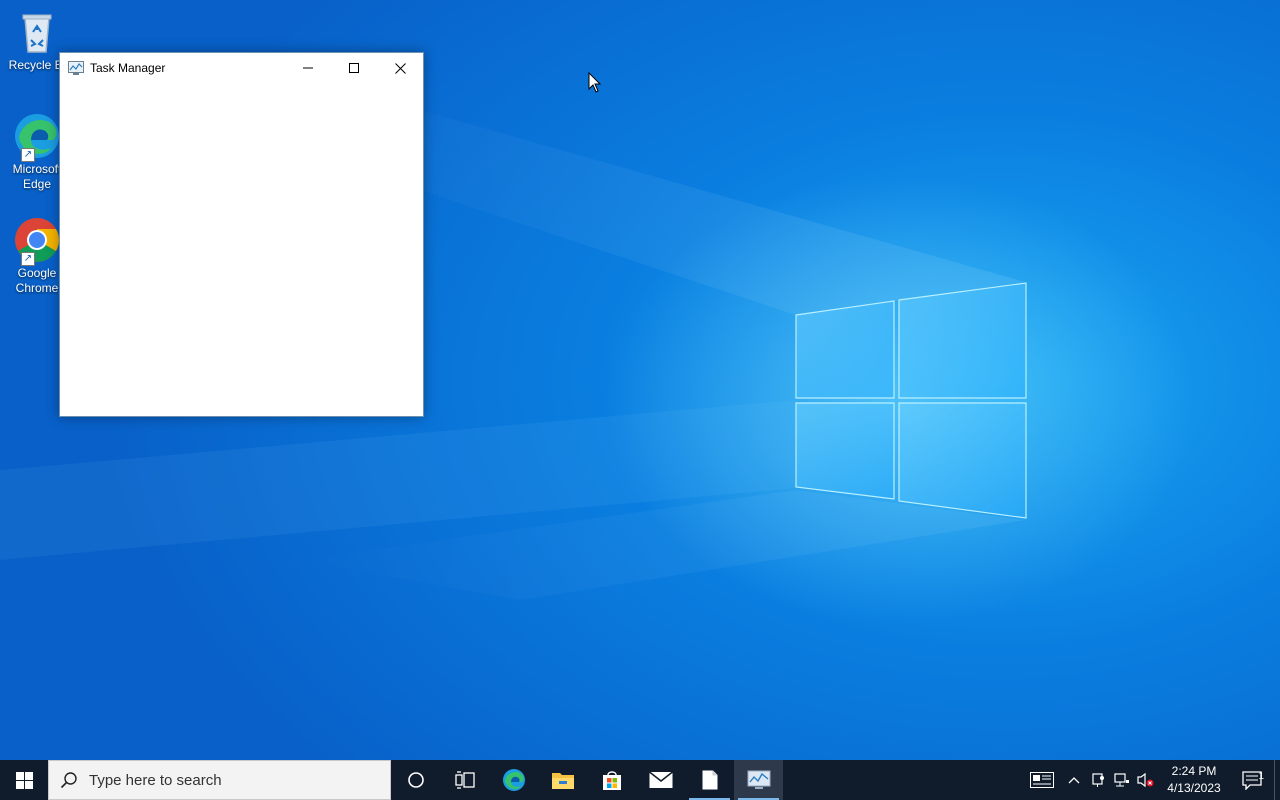 The width and height of the screenshot is (1280, 800). Describe the element at coordinates (1194, 780) in the screenshot. I see `taskbar-clock: 2:24 PM 4/13/2023` at that location.